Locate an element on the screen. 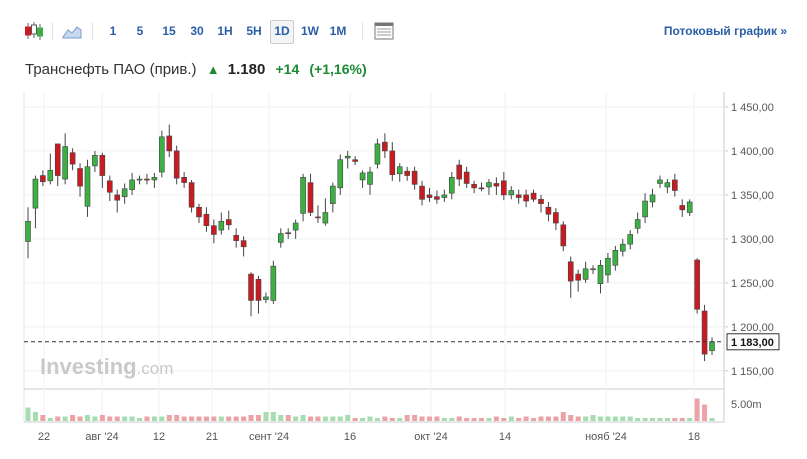  y-tick-label: 1 250,00 is located at coordinates (752, 284).